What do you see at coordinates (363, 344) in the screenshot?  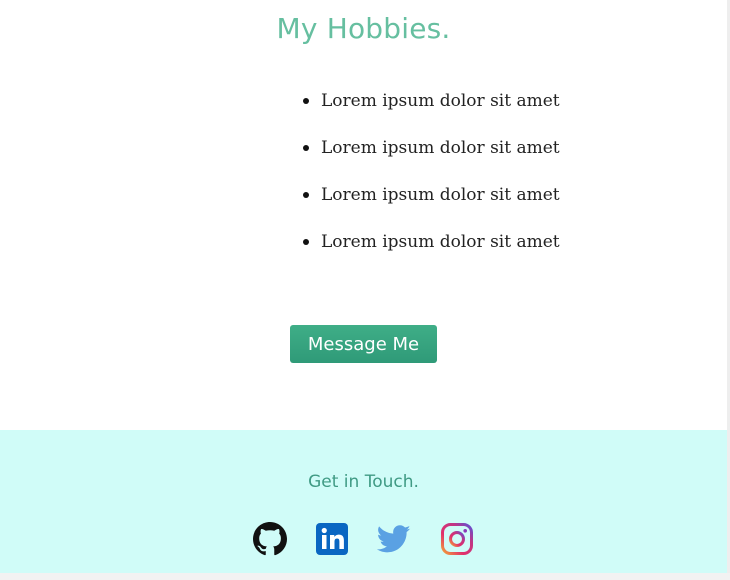 I see `message-me-button: Message Me` at bounding box center [363, 344].